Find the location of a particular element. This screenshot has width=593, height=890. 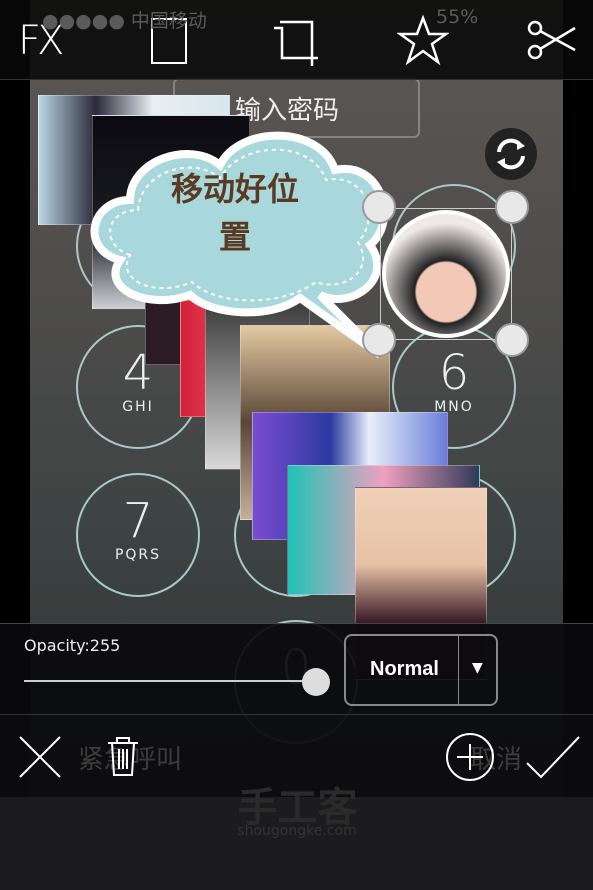

opacity-label: Opacity:255 is located at coordinates (72, 645).